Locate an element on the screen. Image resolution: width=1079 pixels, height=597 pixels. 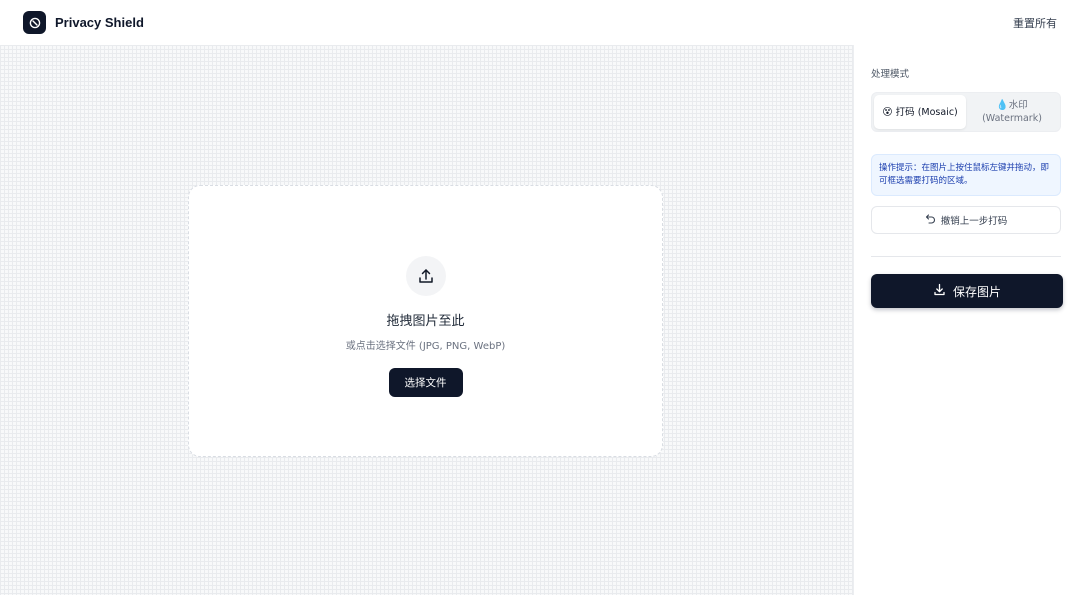
mode-watermark-line1: 💧水印 is located at coordinates (1011, 105).